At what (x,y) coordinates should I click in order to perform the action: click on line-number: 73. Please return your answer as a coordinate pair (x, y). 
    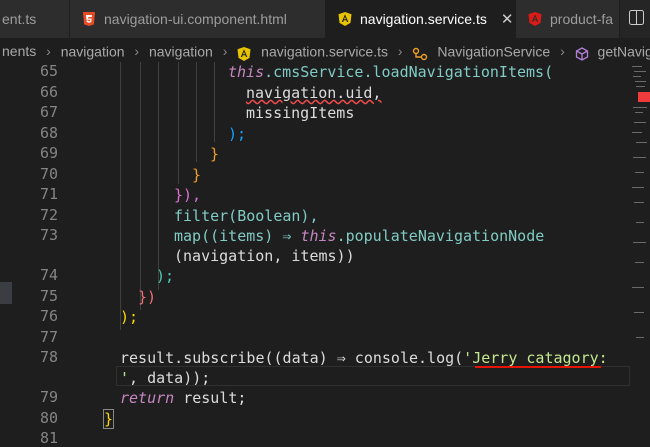
    Looking at the image, I should click on (48, 235).